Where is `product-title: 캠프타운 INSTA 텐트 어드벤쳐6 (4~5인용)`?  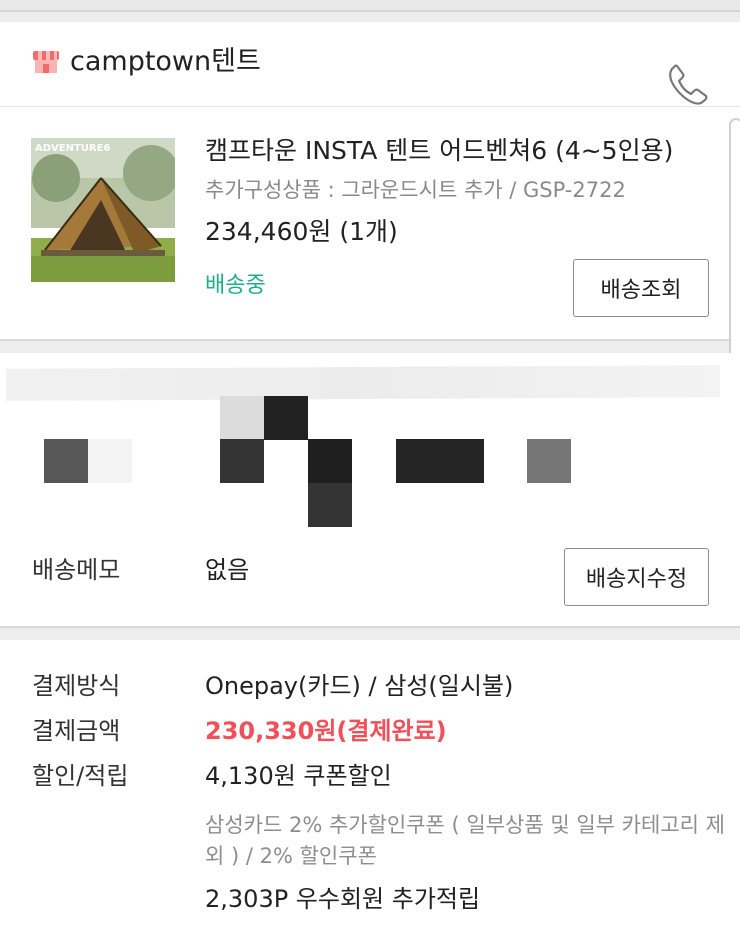
product-title: 캠프타운 INSTA 텐트 어드벤쳐6 (4~5인용) is located at coordinates (439, 151).